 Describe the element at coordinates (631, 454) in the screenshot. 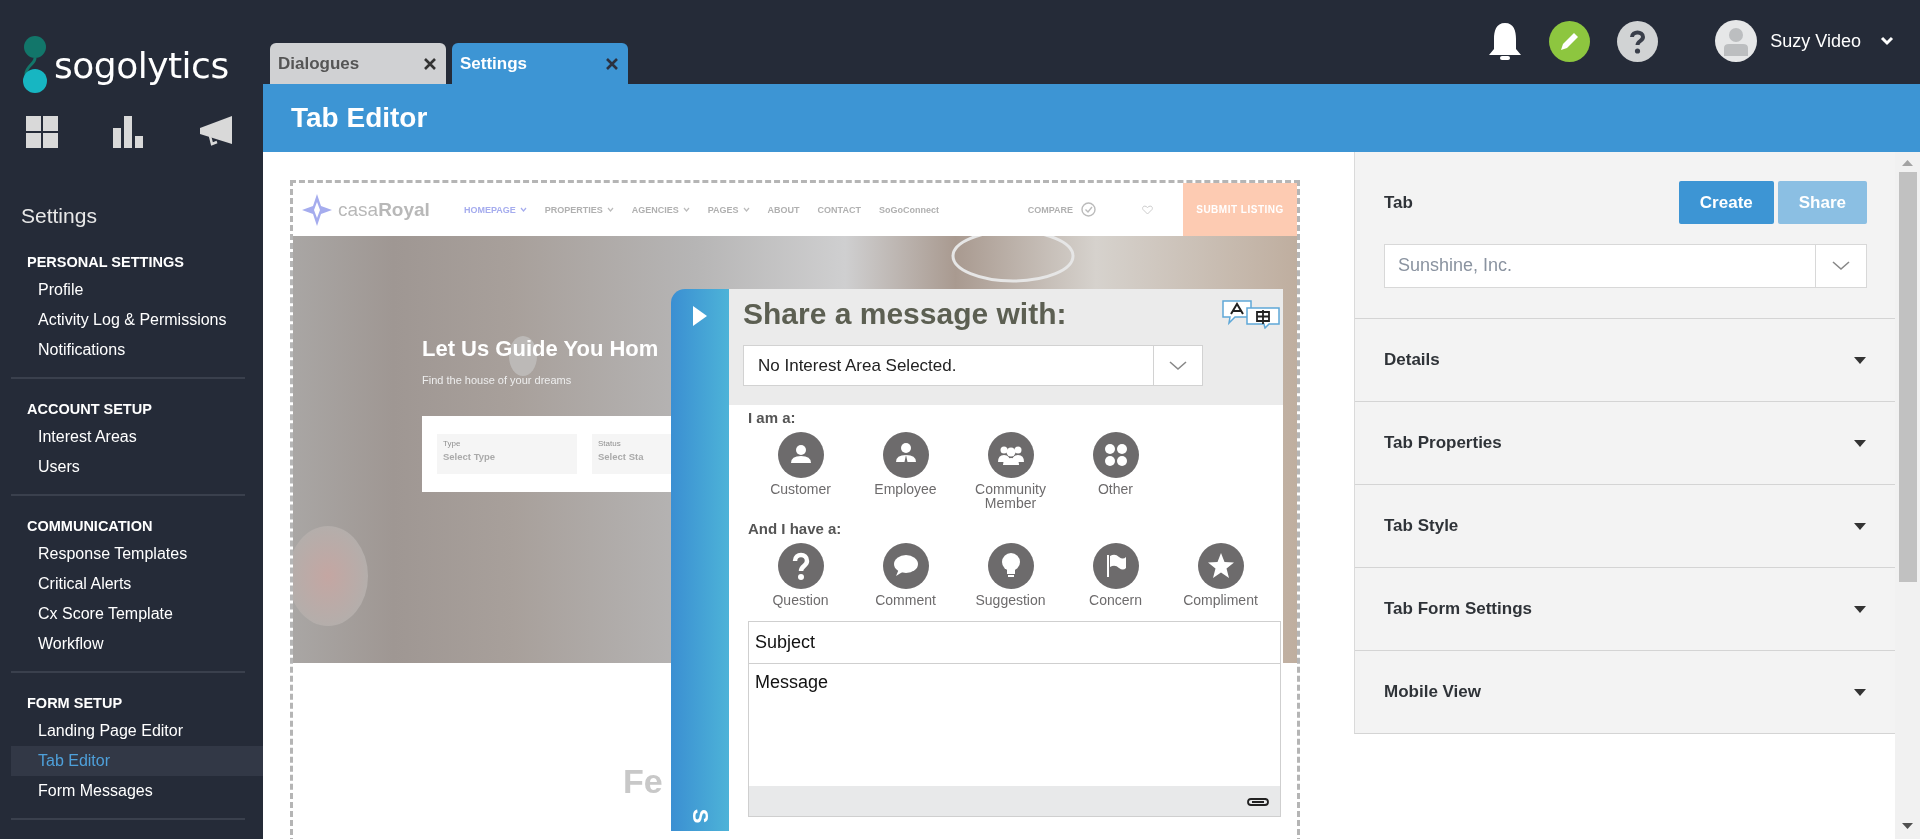

I see `select-field: Status Select Sta` at that location.